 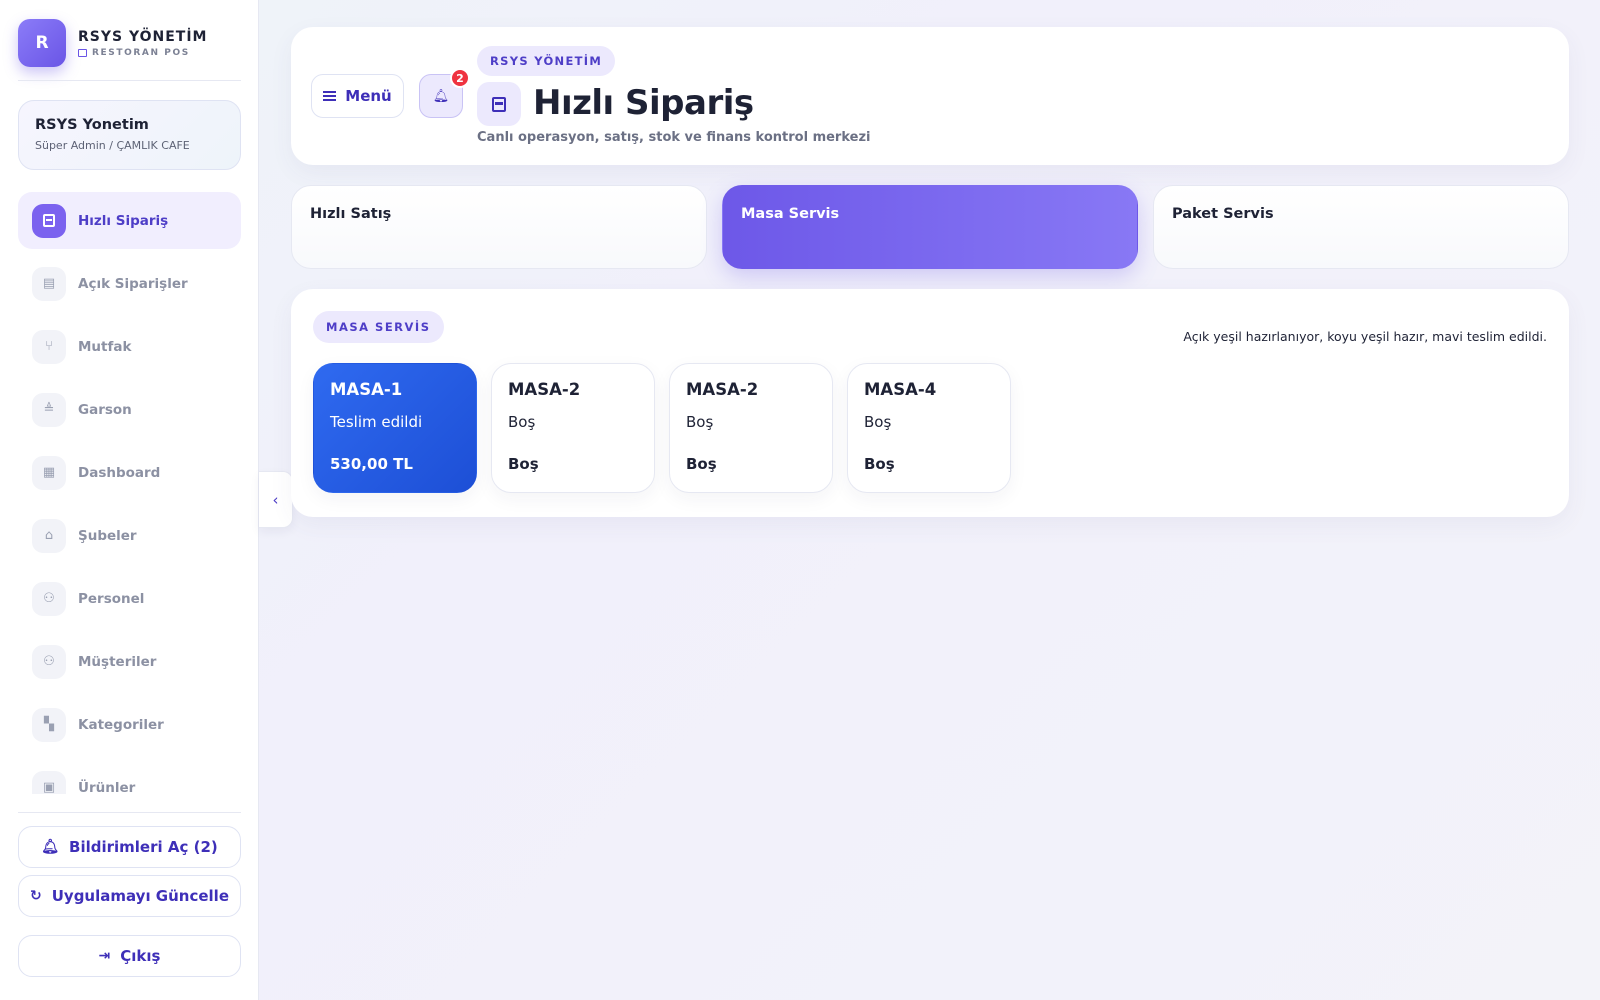 What do you see at coordinates (49, 472) in the screenshot?
I see `dashboard-icon: ▦` at bounding box center [49, 472].